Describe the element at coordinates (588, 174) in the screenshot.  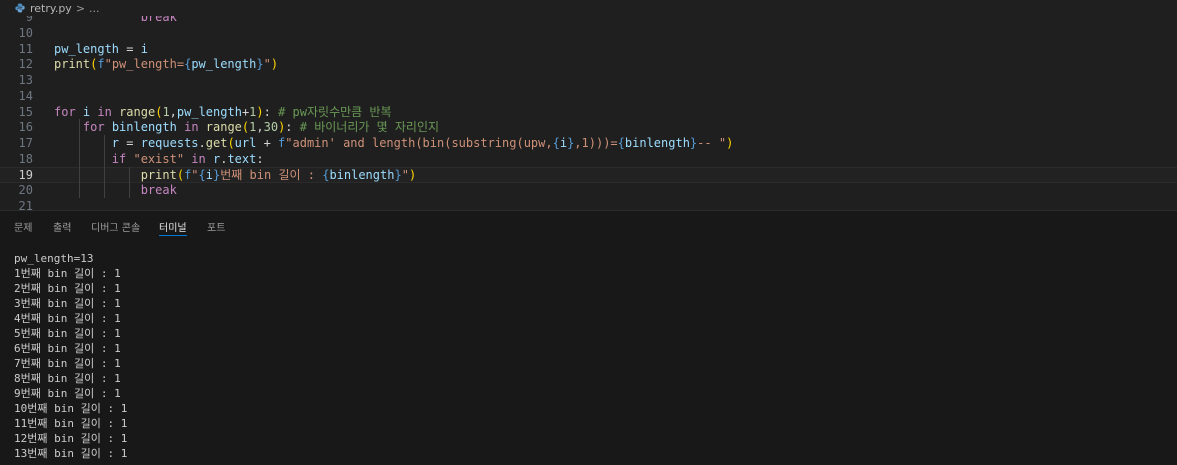
I see `code-line: 19 print(f"{i}번째 bin 길이 : {binlength}")` at that location.